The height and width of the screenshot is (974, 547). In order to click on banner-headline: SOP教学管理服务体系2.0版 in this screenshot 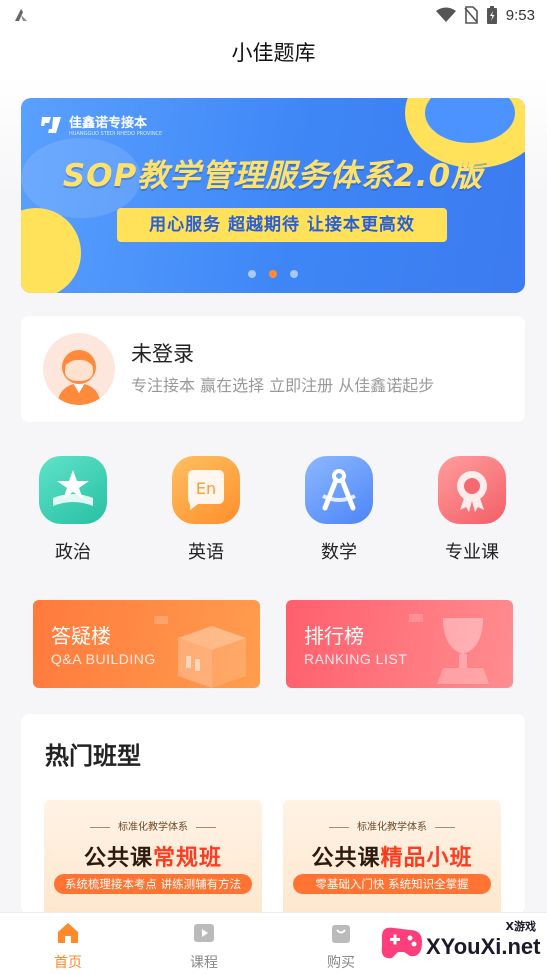, I will do `click(273, 176)`.